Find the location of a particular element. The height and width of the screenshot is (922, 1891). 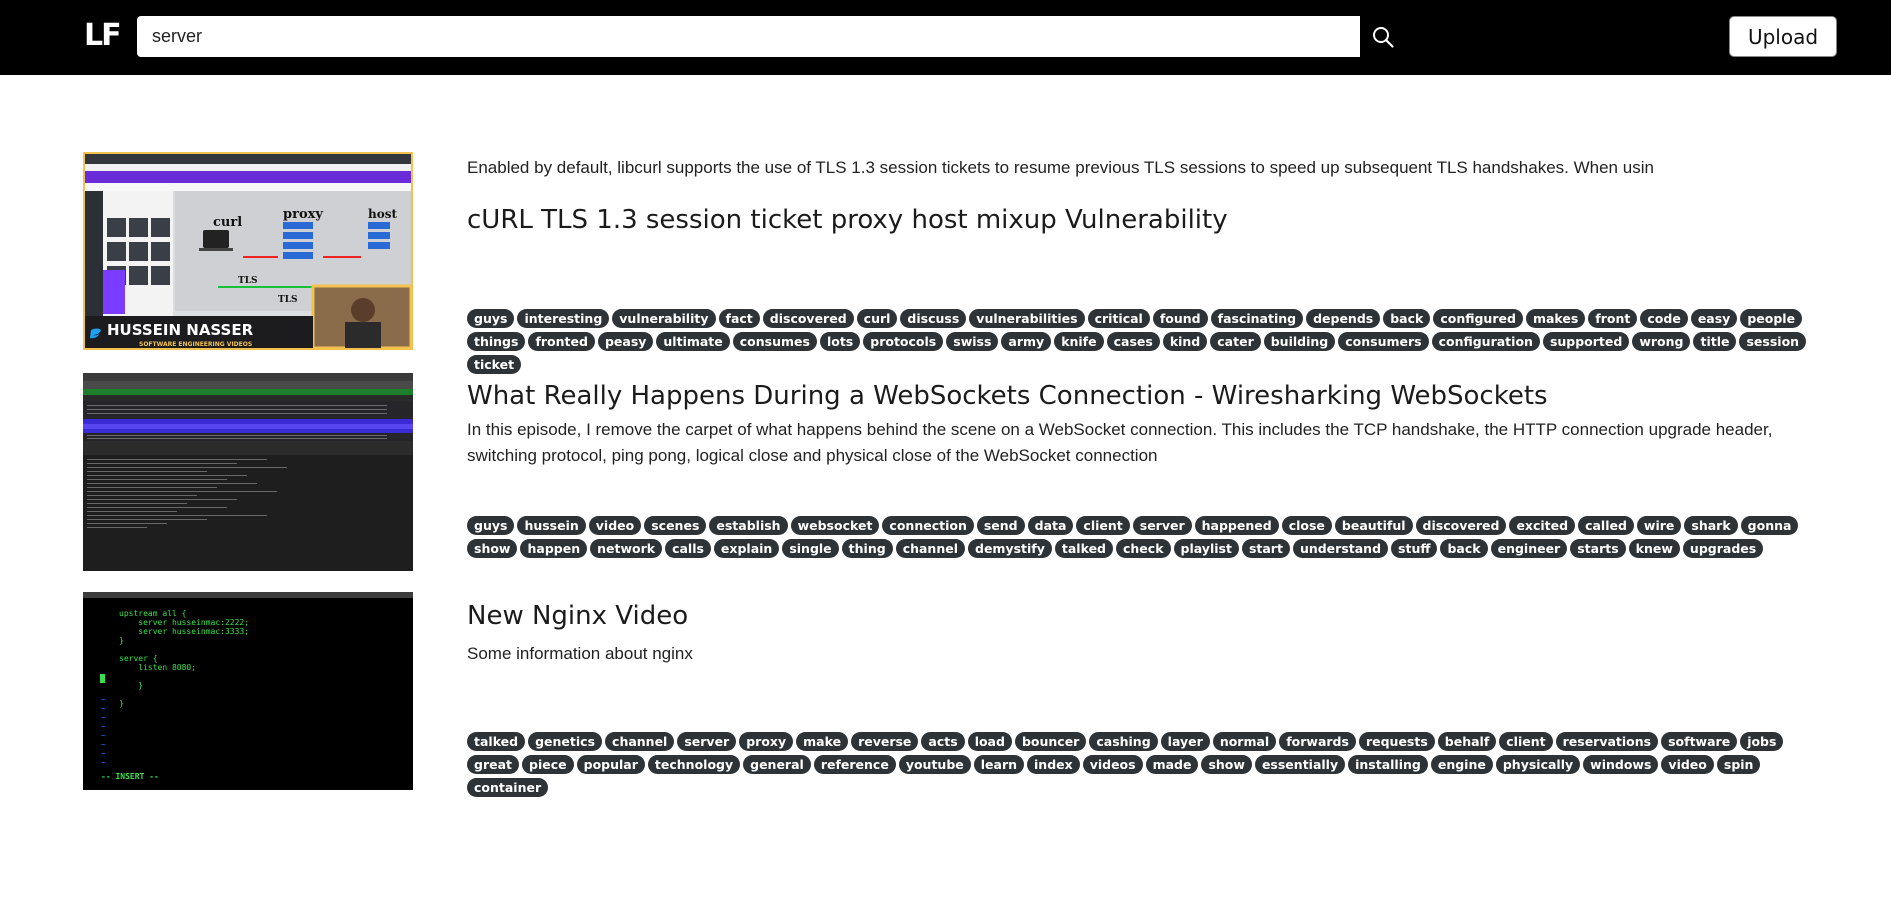

tag-chip: wrong is located at coordinates (1661, 341).